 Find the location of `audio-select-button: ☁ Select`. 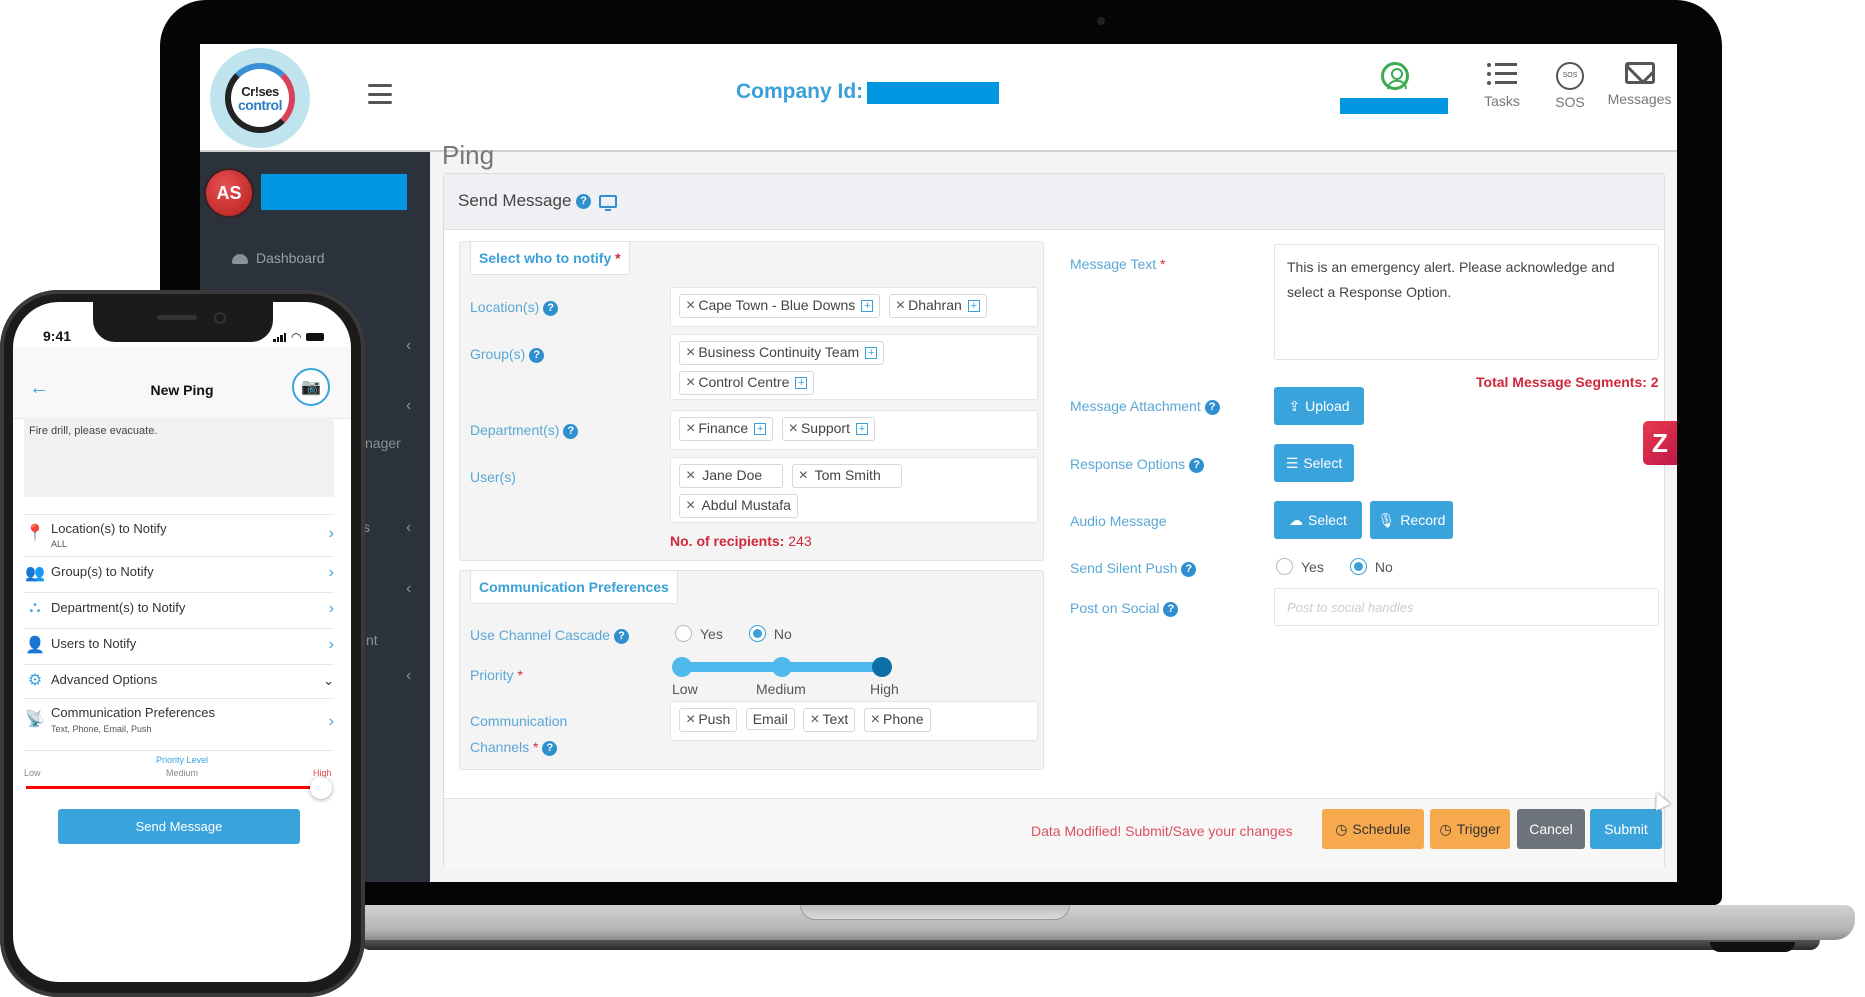

audio-select-button: ☁ Select is located at coordinates (1318, 520).